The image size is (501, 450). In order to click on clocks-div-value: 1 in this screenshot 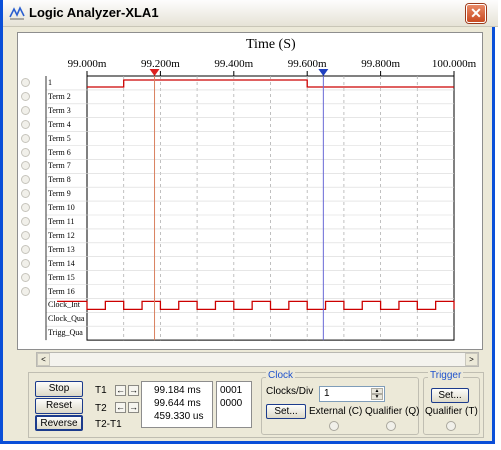, I will do `click(327, 393)`.